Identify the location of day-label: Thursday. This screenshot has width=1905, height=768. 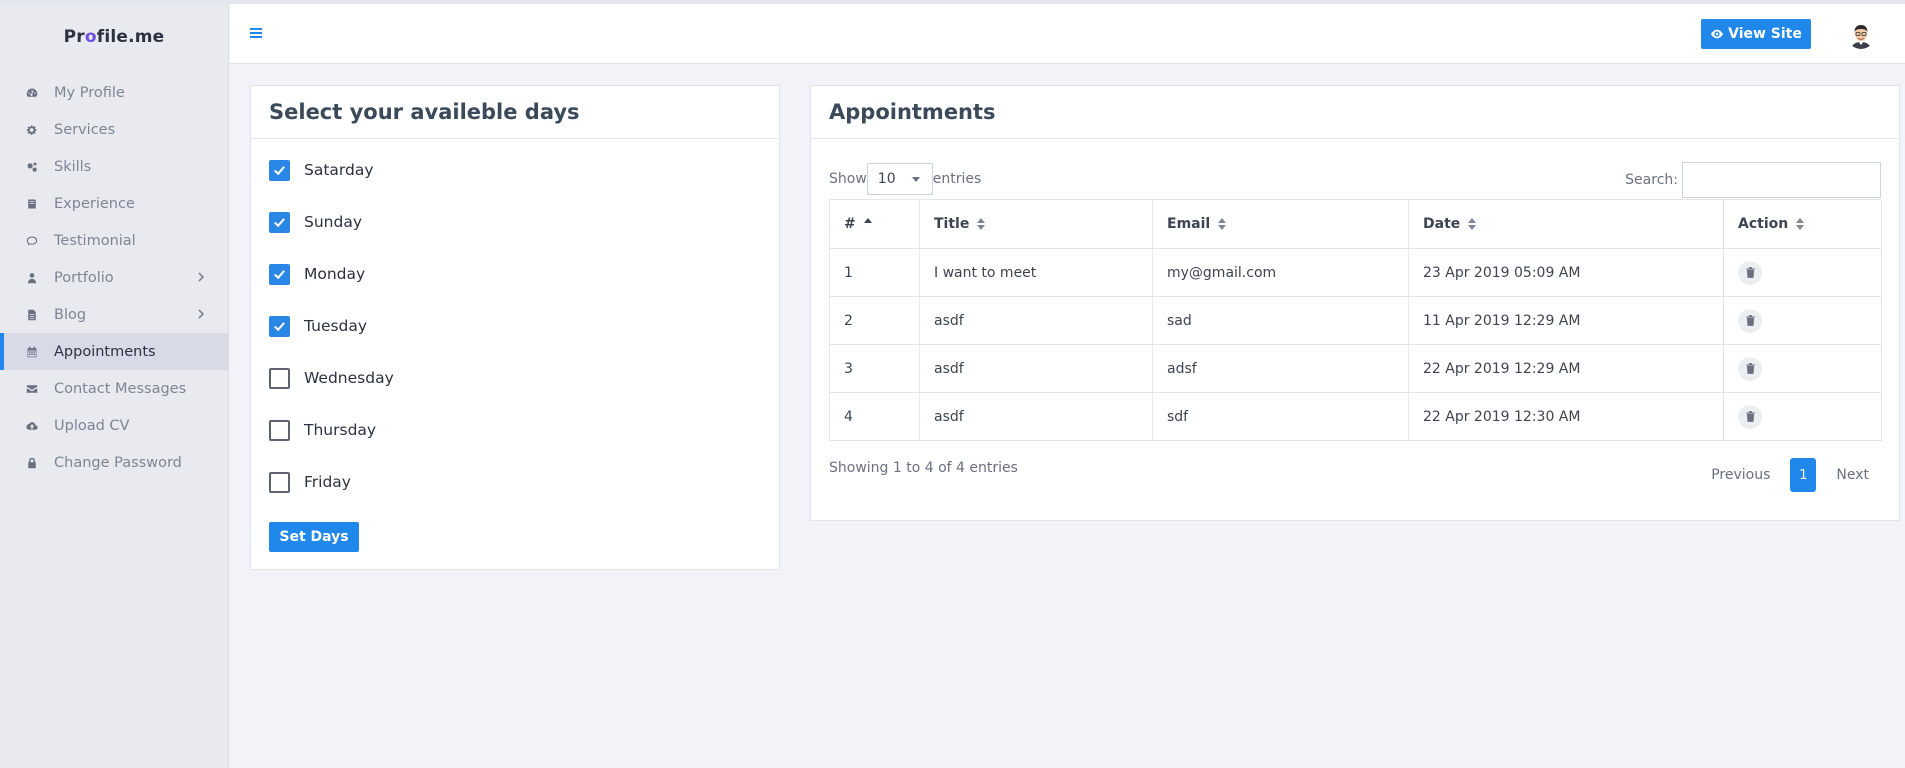
(340, 430).